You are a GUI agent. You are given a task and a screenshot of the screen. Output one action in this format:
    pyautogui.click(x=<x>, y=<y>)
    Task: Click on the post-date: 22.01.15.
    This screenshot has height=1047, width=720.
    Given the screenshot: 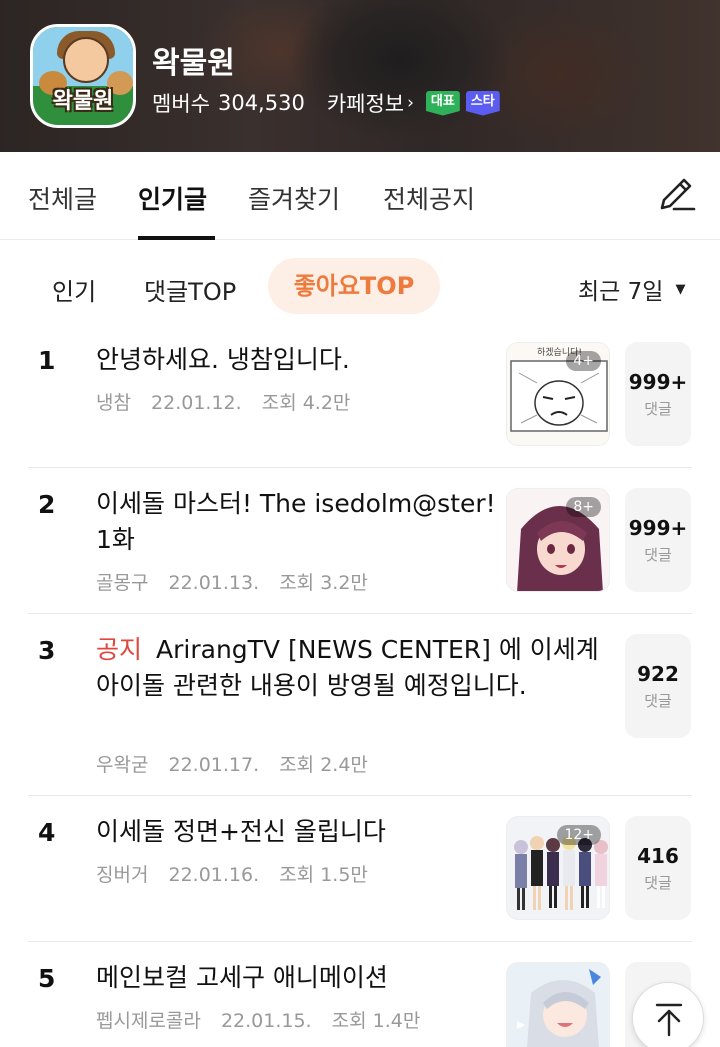 What is the action you would take?
    pyautogui.click(x=266, y=1021)
    